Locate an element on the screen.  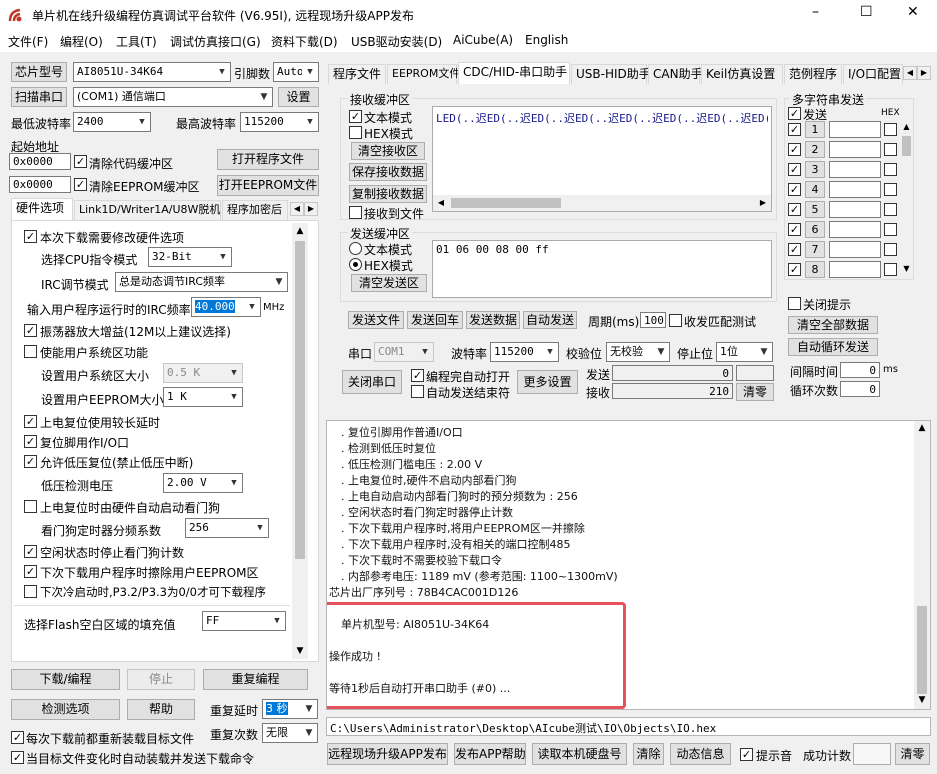
interval-input: 0 is located at coordinates (860, 370).